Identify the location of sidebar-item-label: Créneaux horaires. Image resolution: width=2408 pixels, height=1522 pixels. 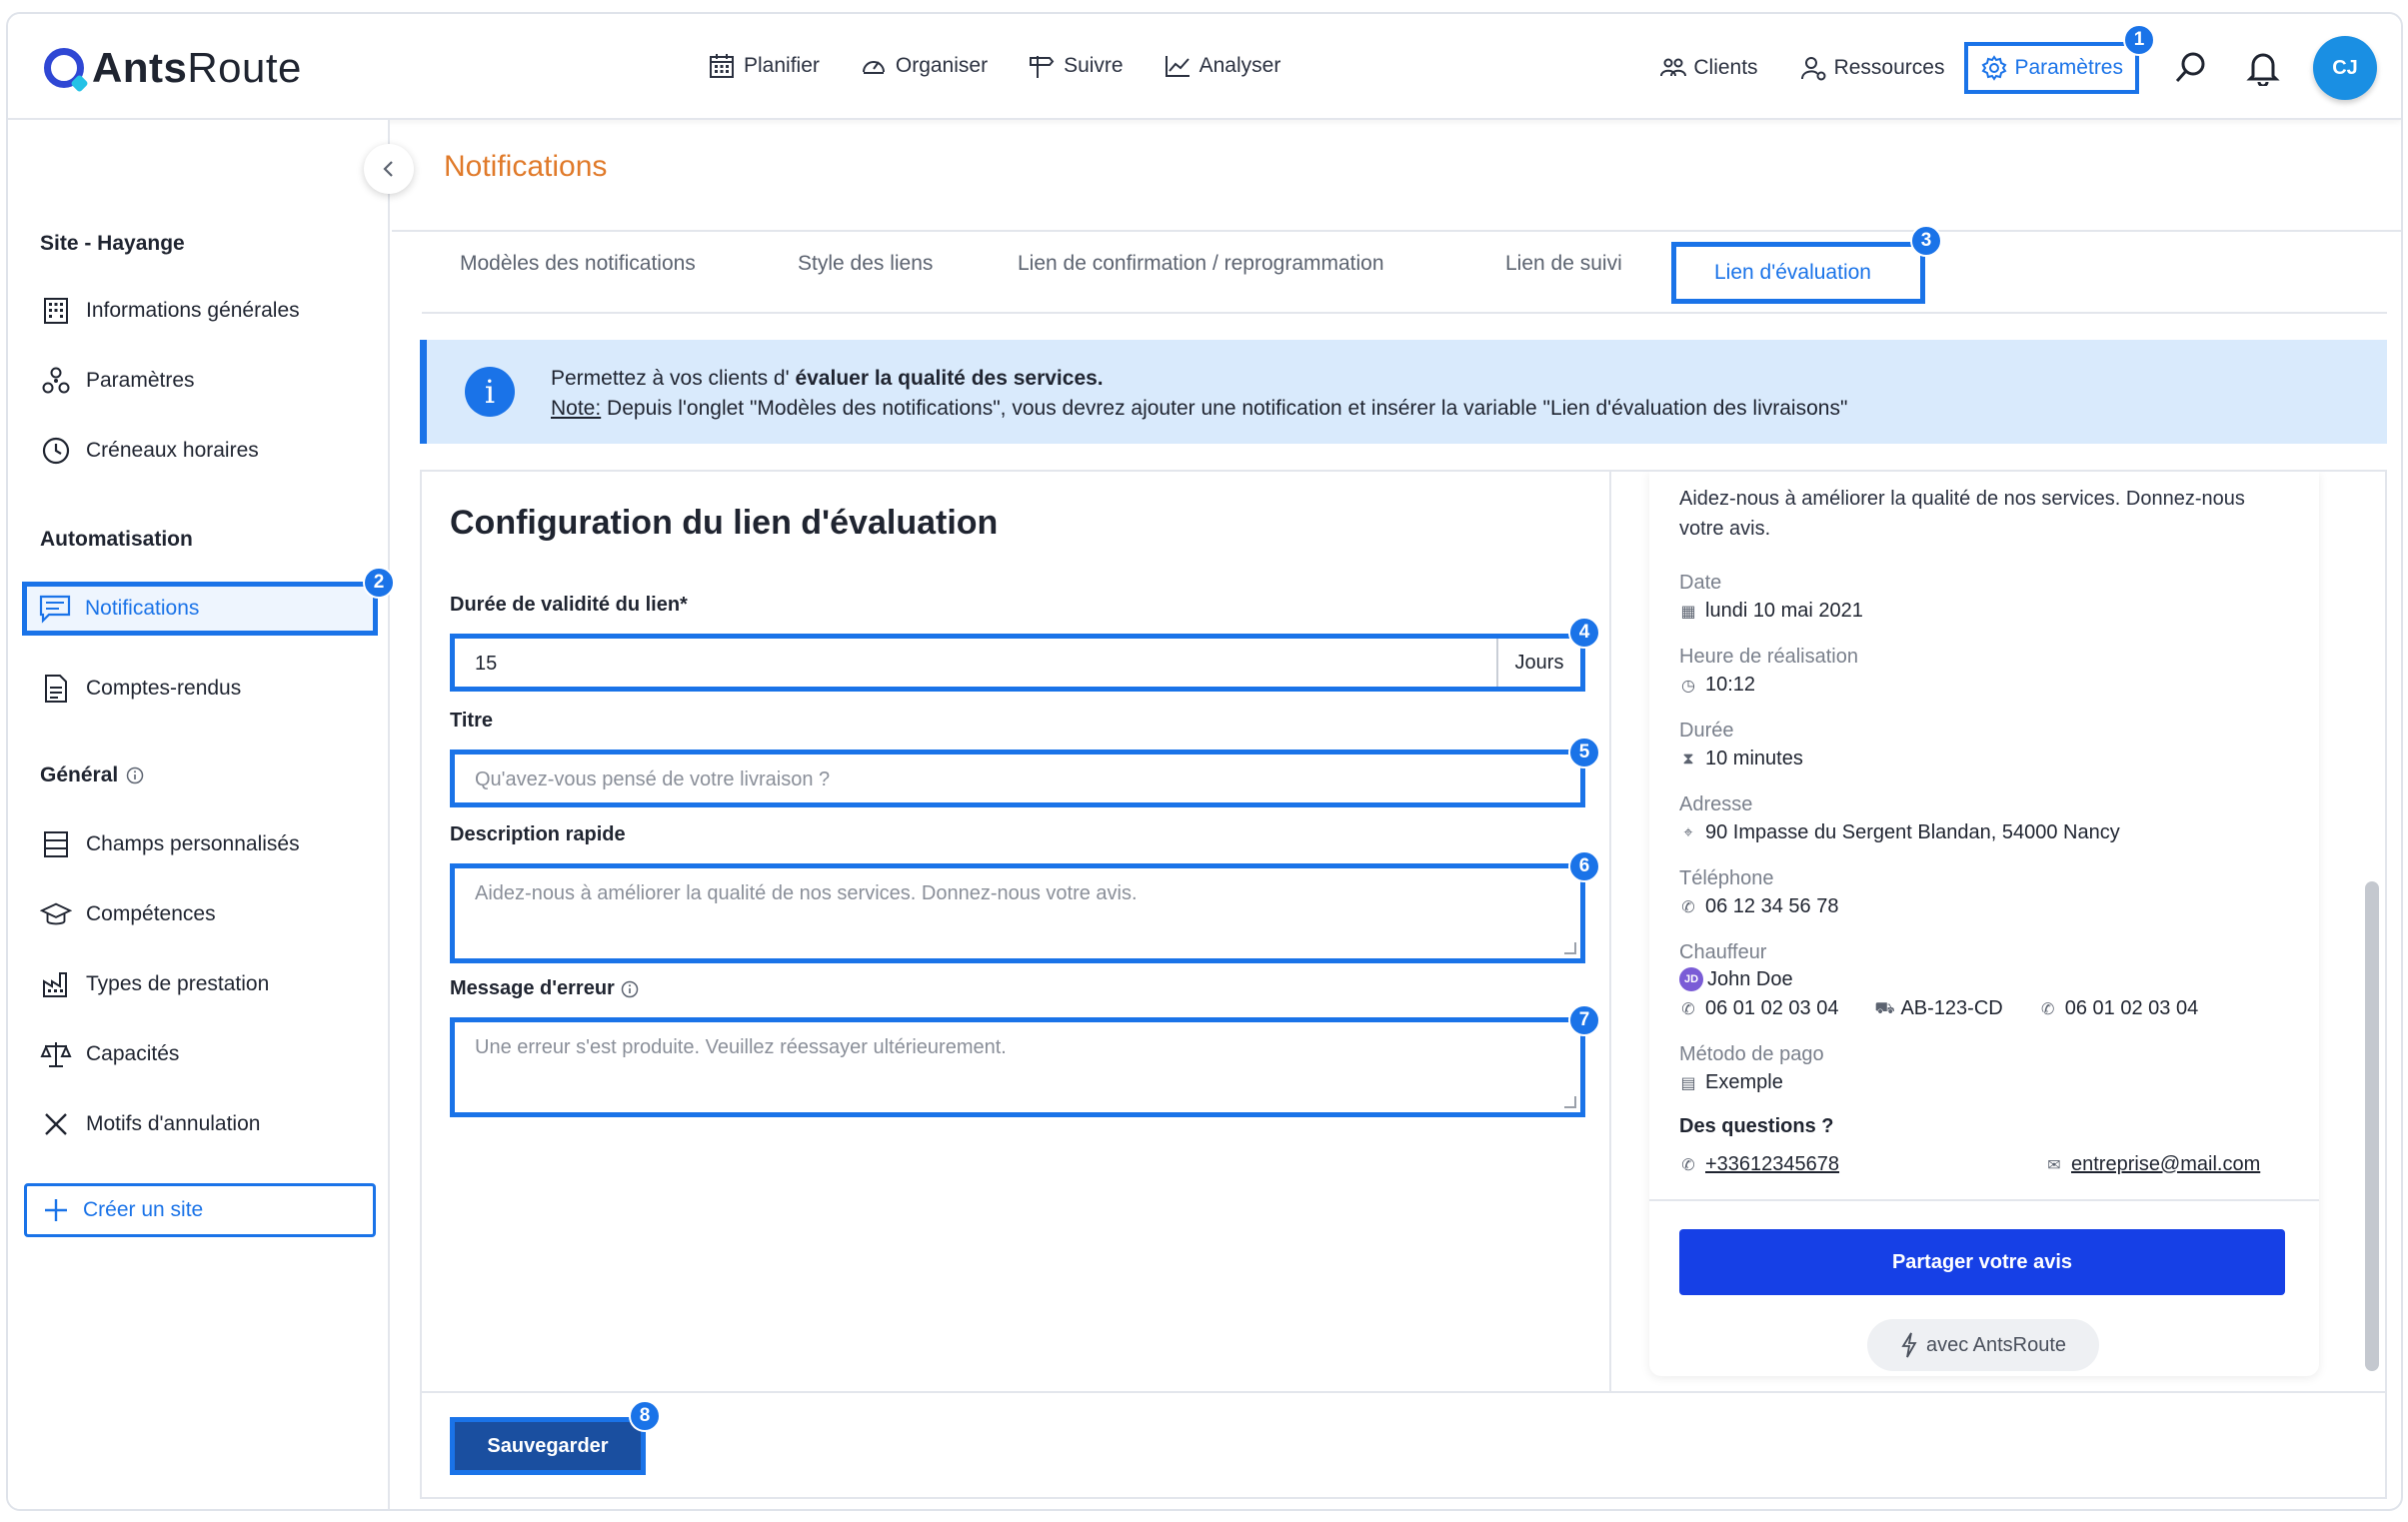
(172, 451).